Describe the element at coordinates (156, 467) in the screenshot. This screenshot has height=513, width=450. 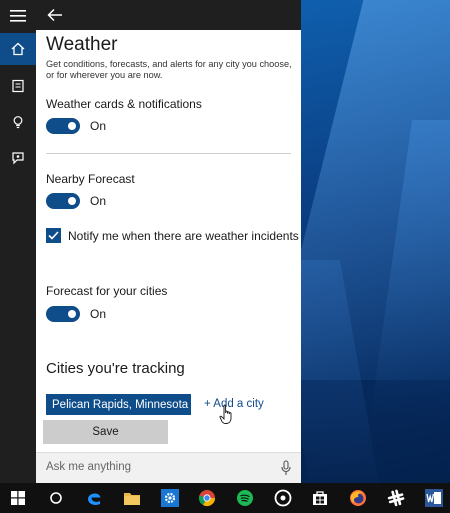
I see `search-input` at that location.